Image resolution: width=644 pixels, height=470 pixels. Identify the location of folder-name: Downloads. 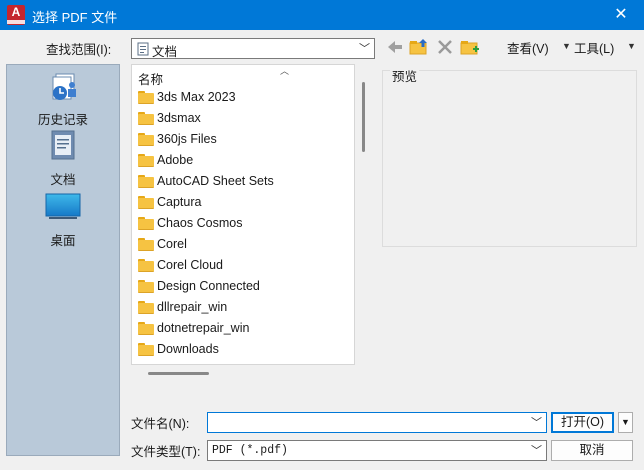
(188, 349).